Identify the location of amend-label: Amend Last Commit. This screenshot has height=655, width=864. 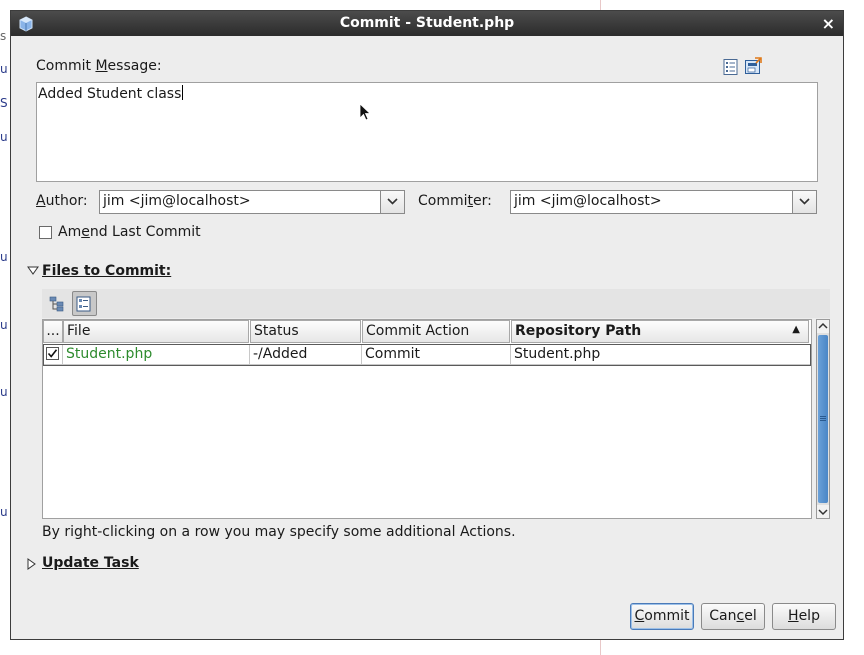
(129, 232).